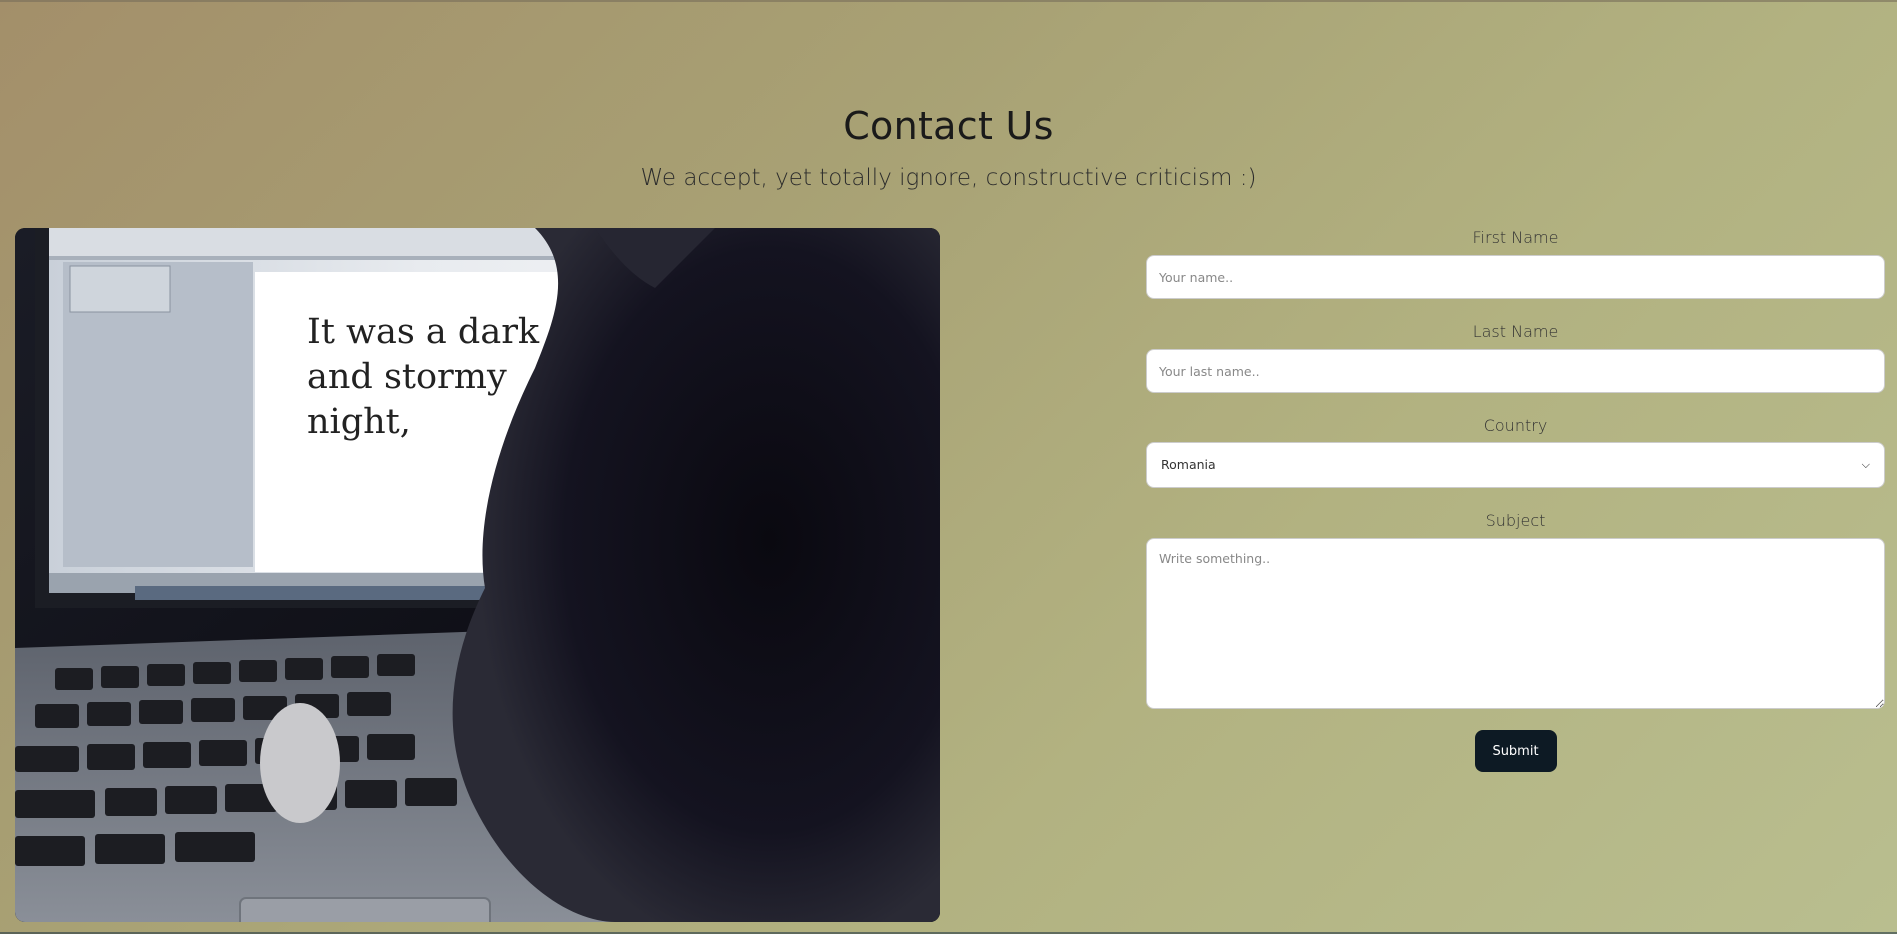 The width and height of the screenshot is (1897, 934). What do you see at coordinates (1515, 371) in the screenshot?
I see `last-name-input` at bounding box center [1515, 371].